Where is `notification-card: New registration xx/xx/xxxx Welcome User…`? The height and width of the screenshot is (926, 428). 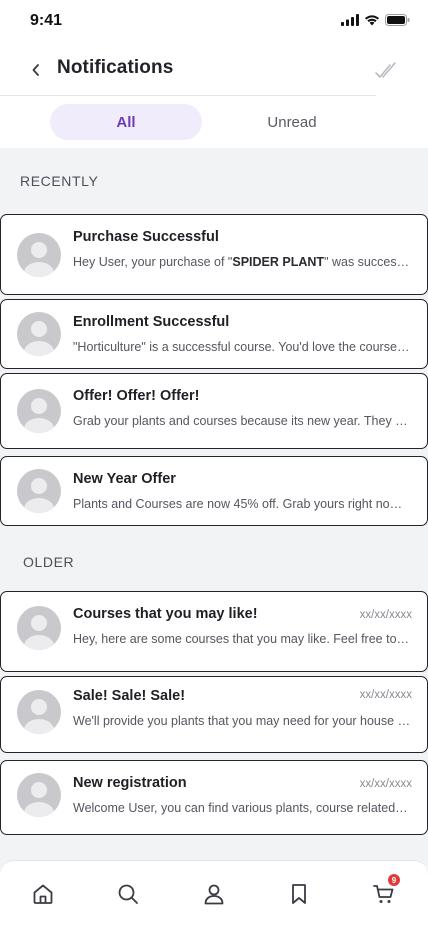 notification-card: New registration xx/xx/xxxx Welcome User… is located at coordinates (214, 797).